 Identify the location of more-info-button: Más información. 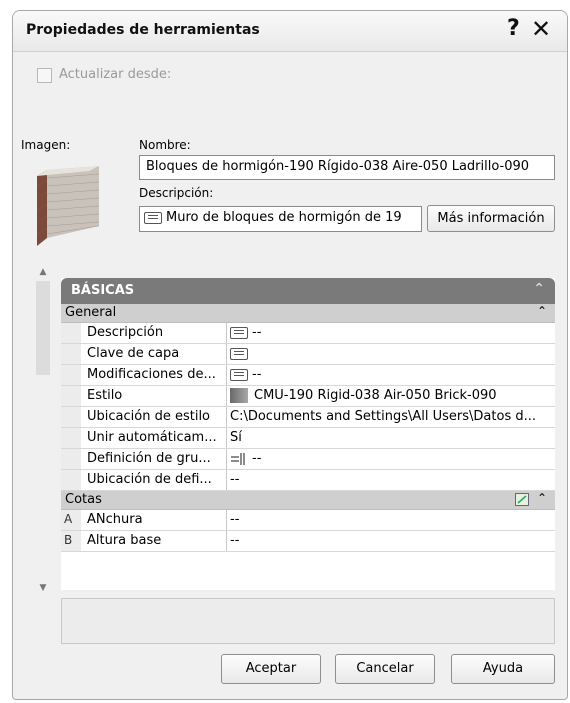
(491, 218).